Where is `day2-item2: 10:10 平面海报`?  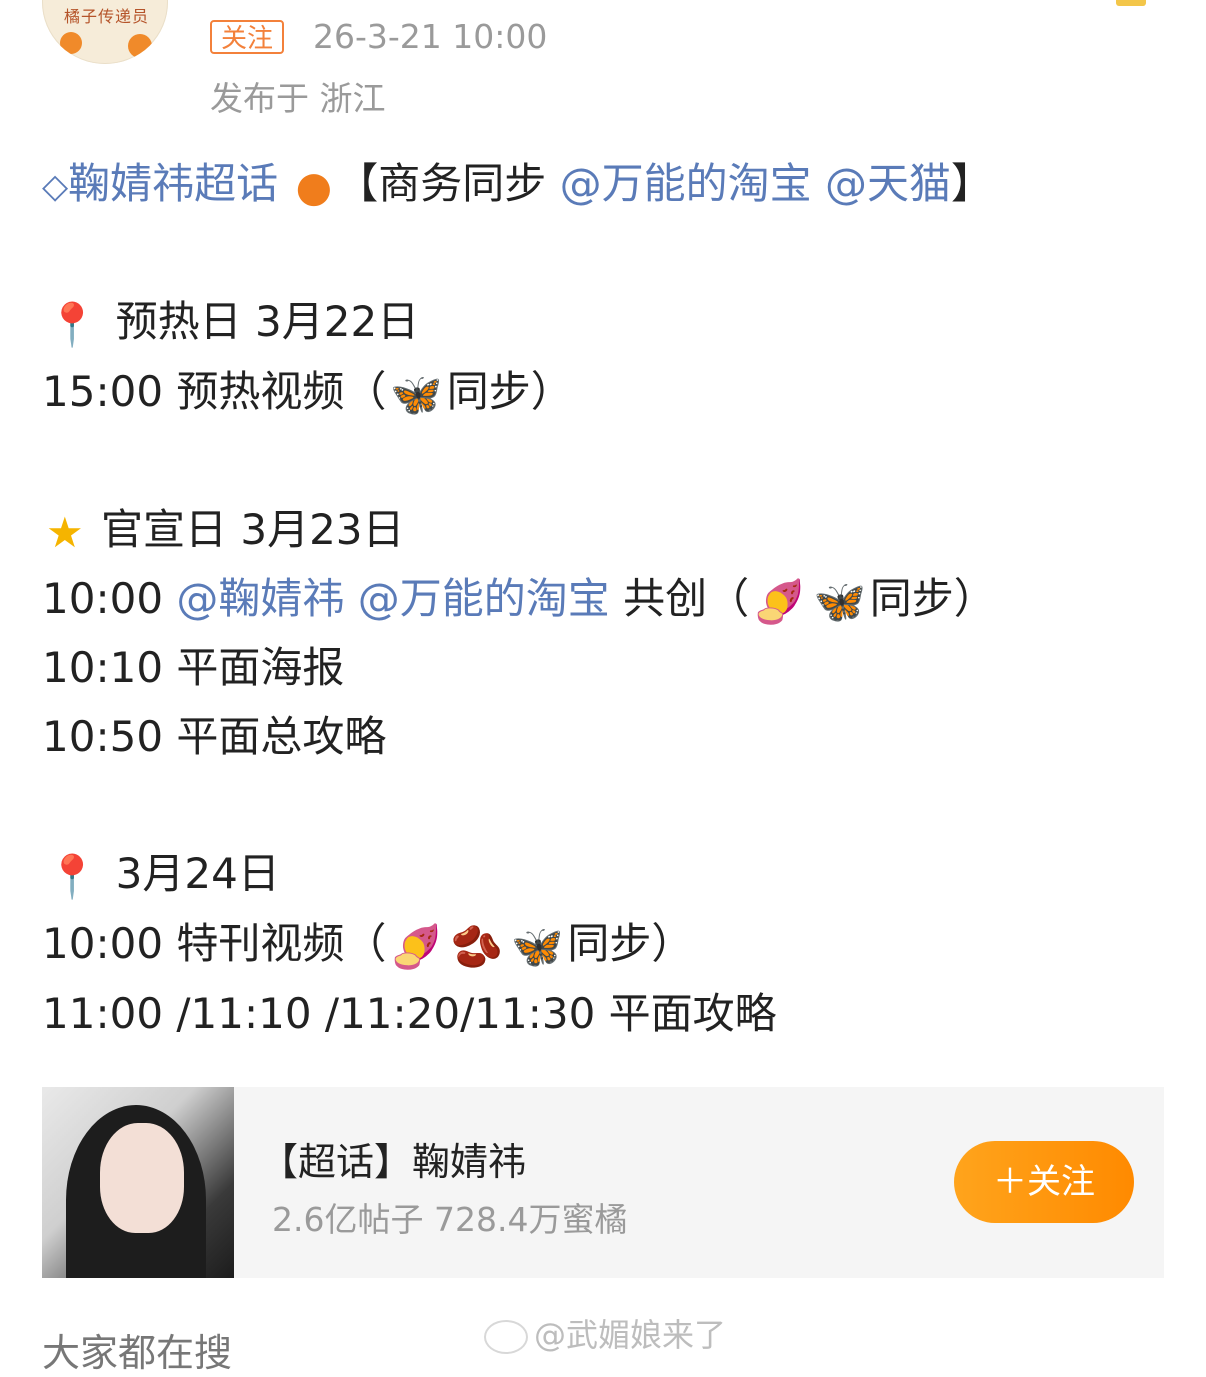
day2-item2: 10:10 平面海报 is located at coordinates (193, 667).